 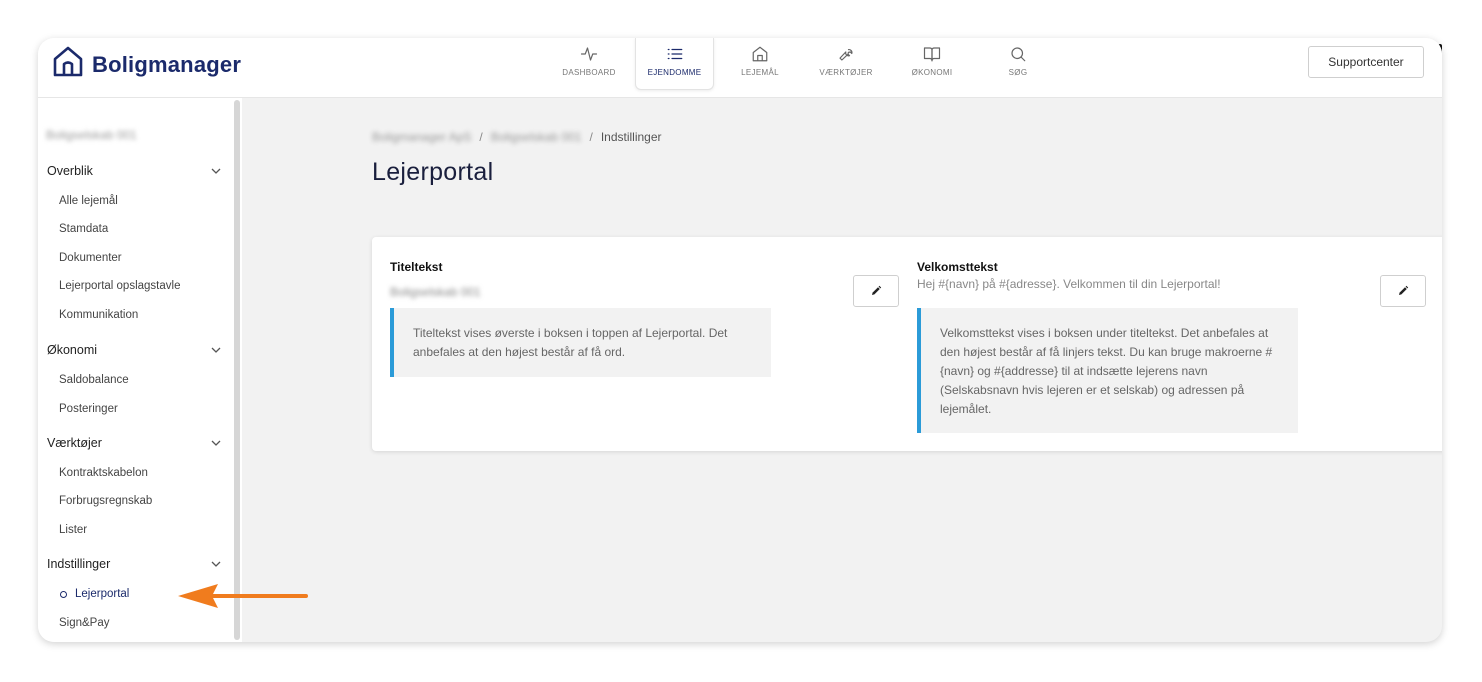 What do you see at coordinates (88, 409) in the screenshot?
I see `sidebar-item-posteringer: Posteringer` at bounding box center [88, 409].